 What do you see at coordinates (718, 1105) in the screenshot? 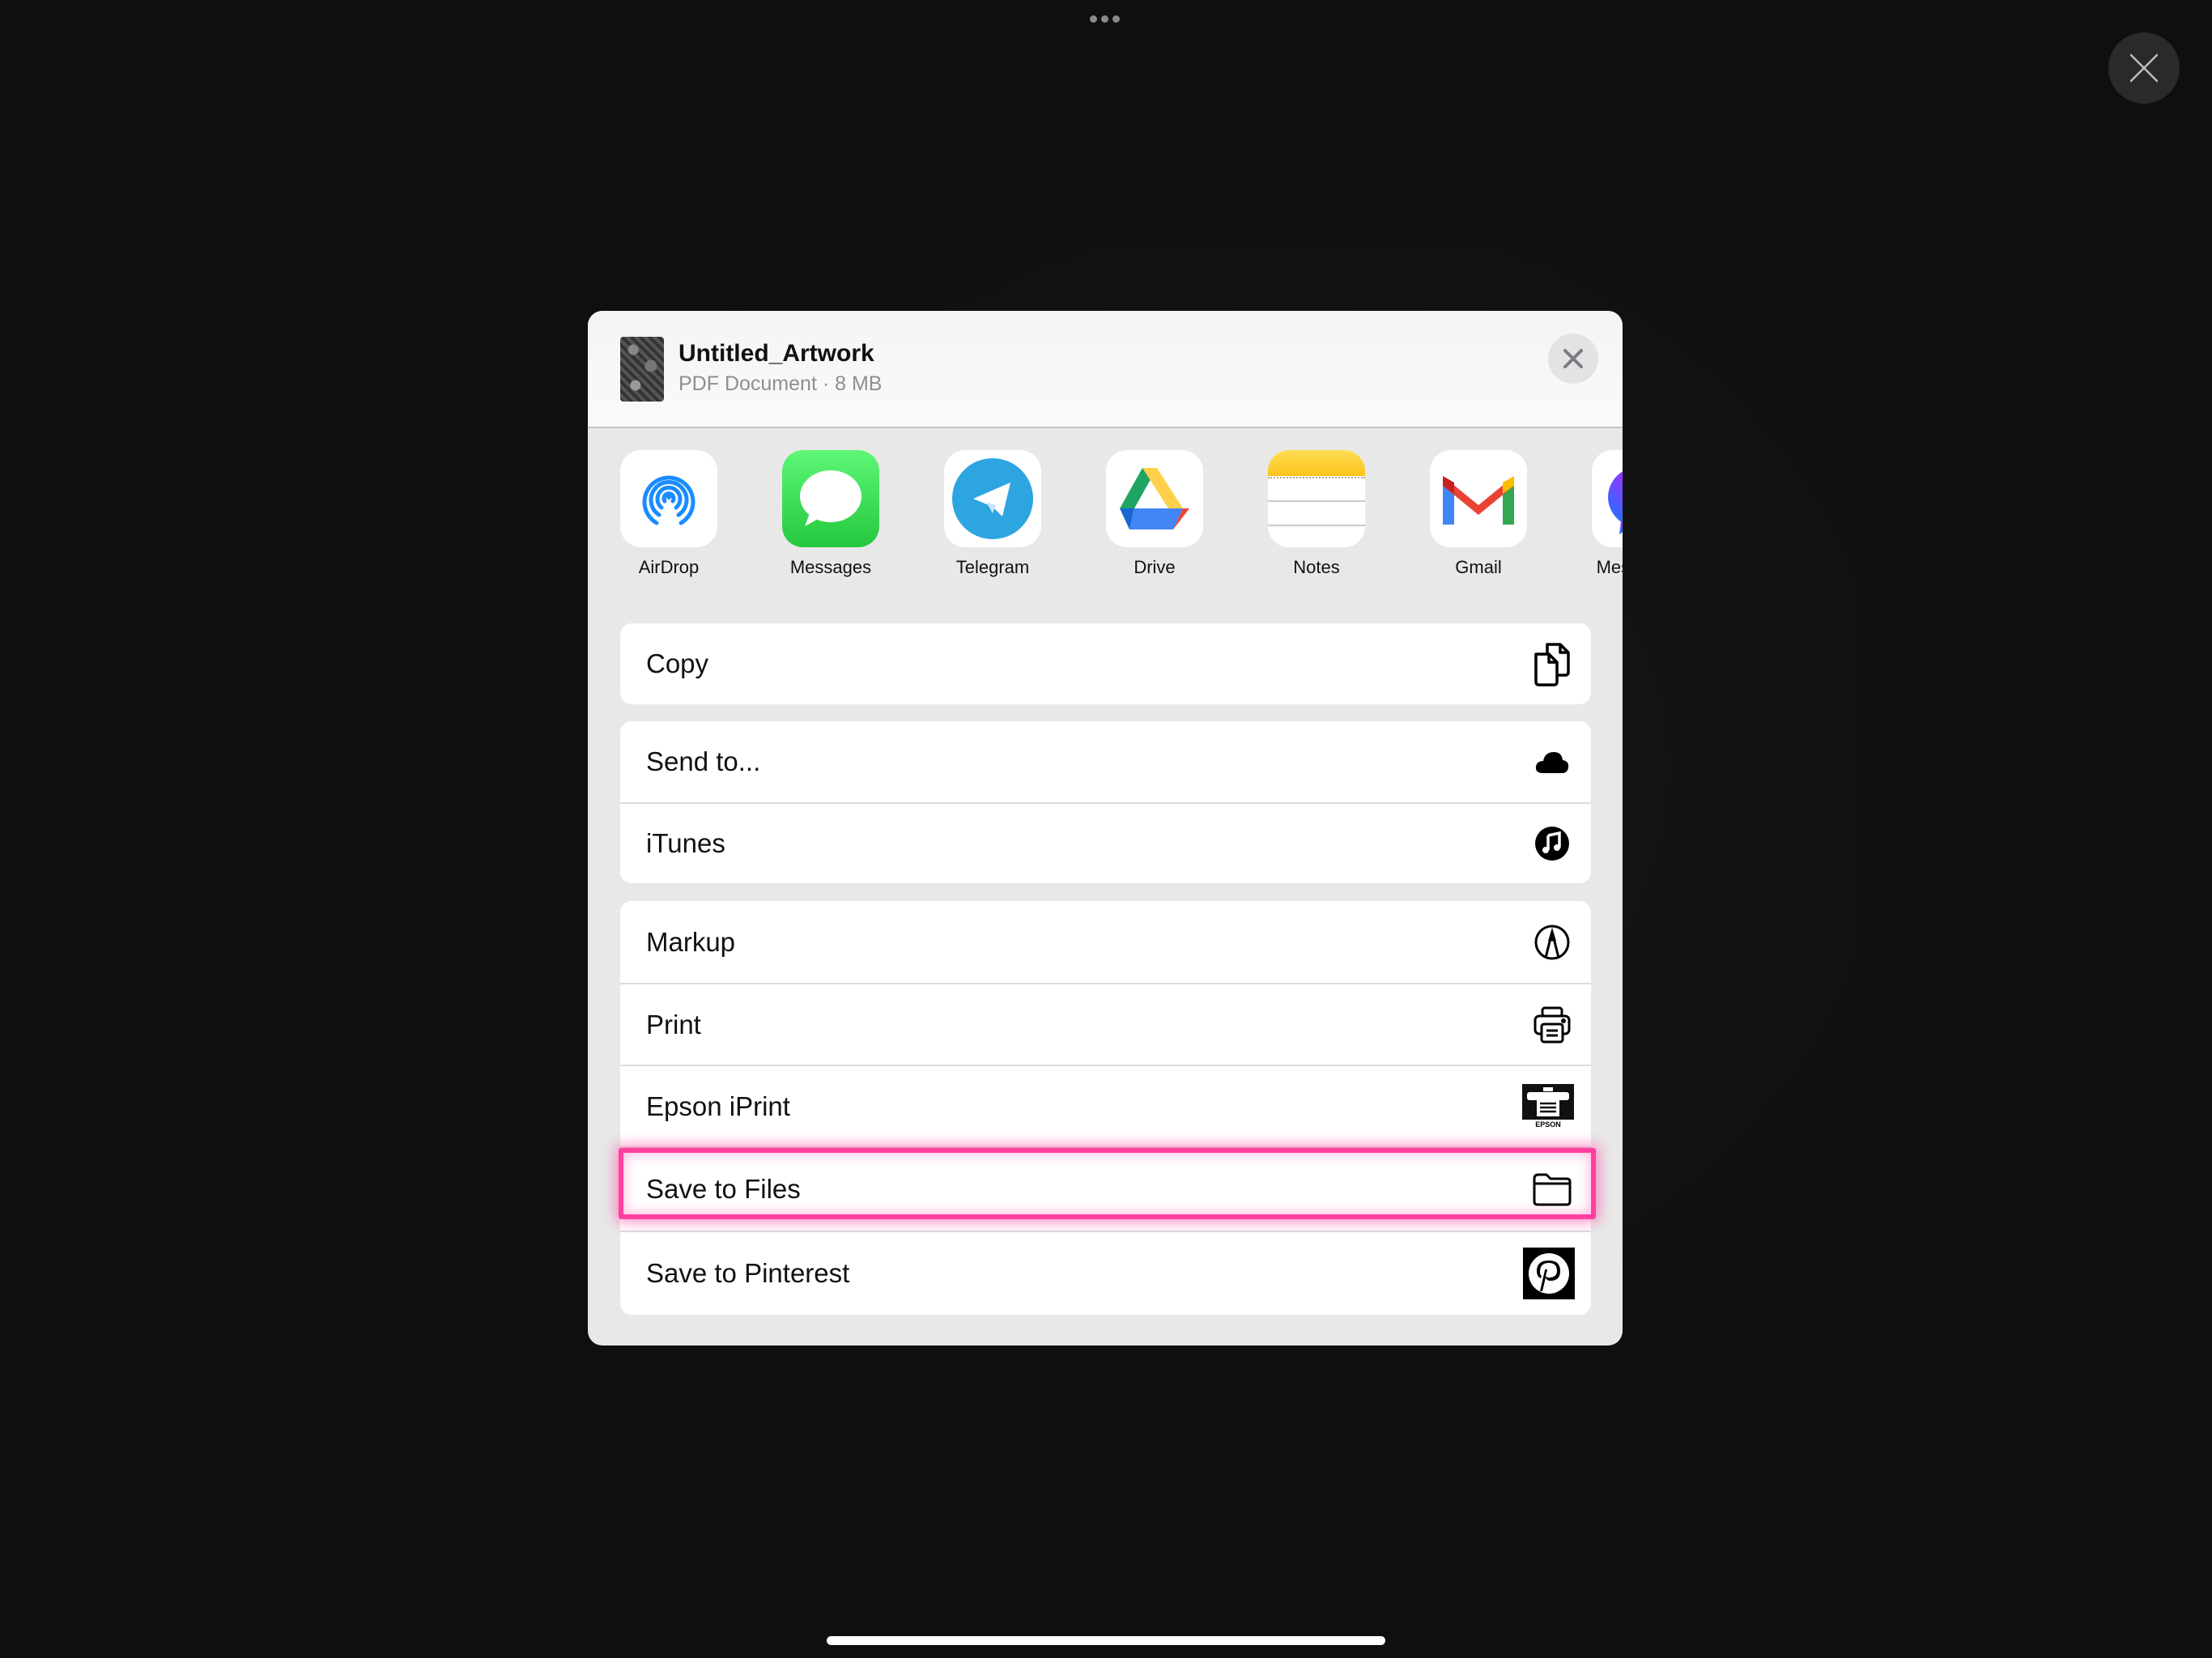
I see `action-label: Epson iPrint` at bounding box center [718, 1105].